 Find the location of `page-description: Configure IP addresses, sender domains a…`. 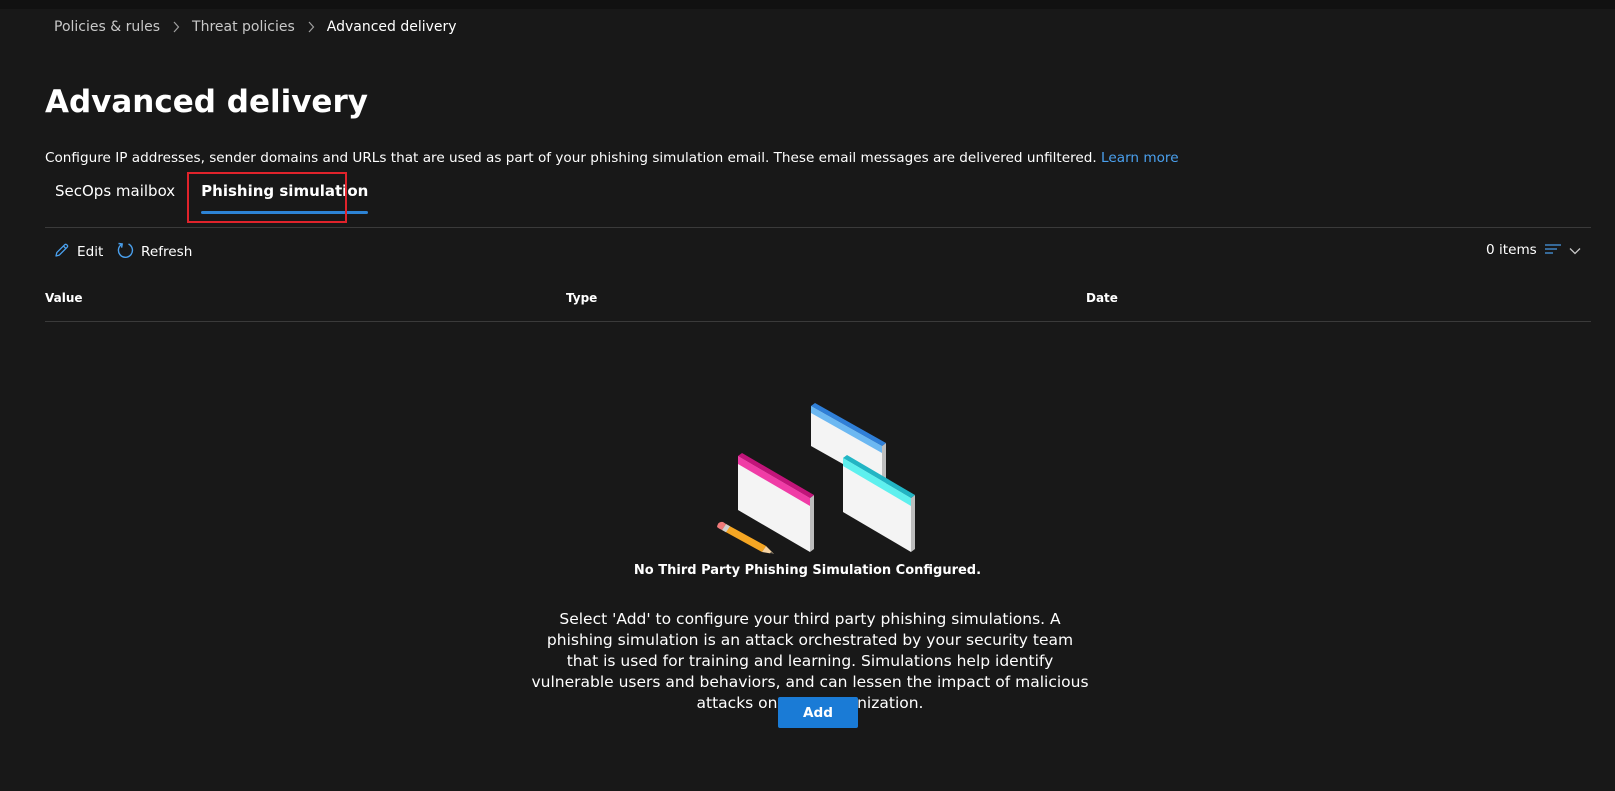

page-description: Configure IP addresses, sender domains a… is located at coordinates (612, 158).